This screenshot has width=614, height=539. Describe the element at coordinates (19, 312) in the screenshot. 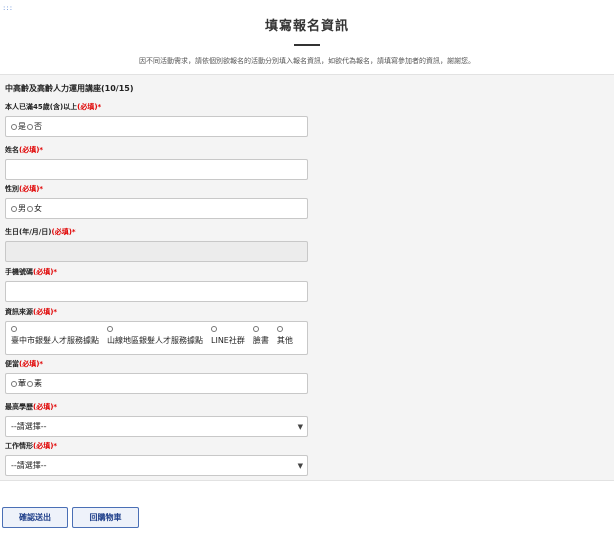

I see `source-label: 資訊來源` at that location.